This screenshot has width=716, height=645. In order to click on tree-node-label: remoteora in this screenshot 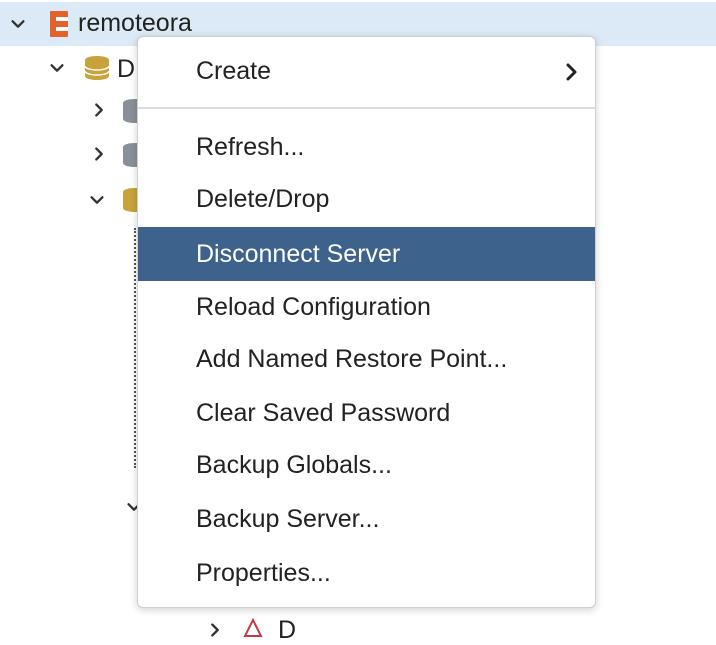, I will do `click(135, 23)`.